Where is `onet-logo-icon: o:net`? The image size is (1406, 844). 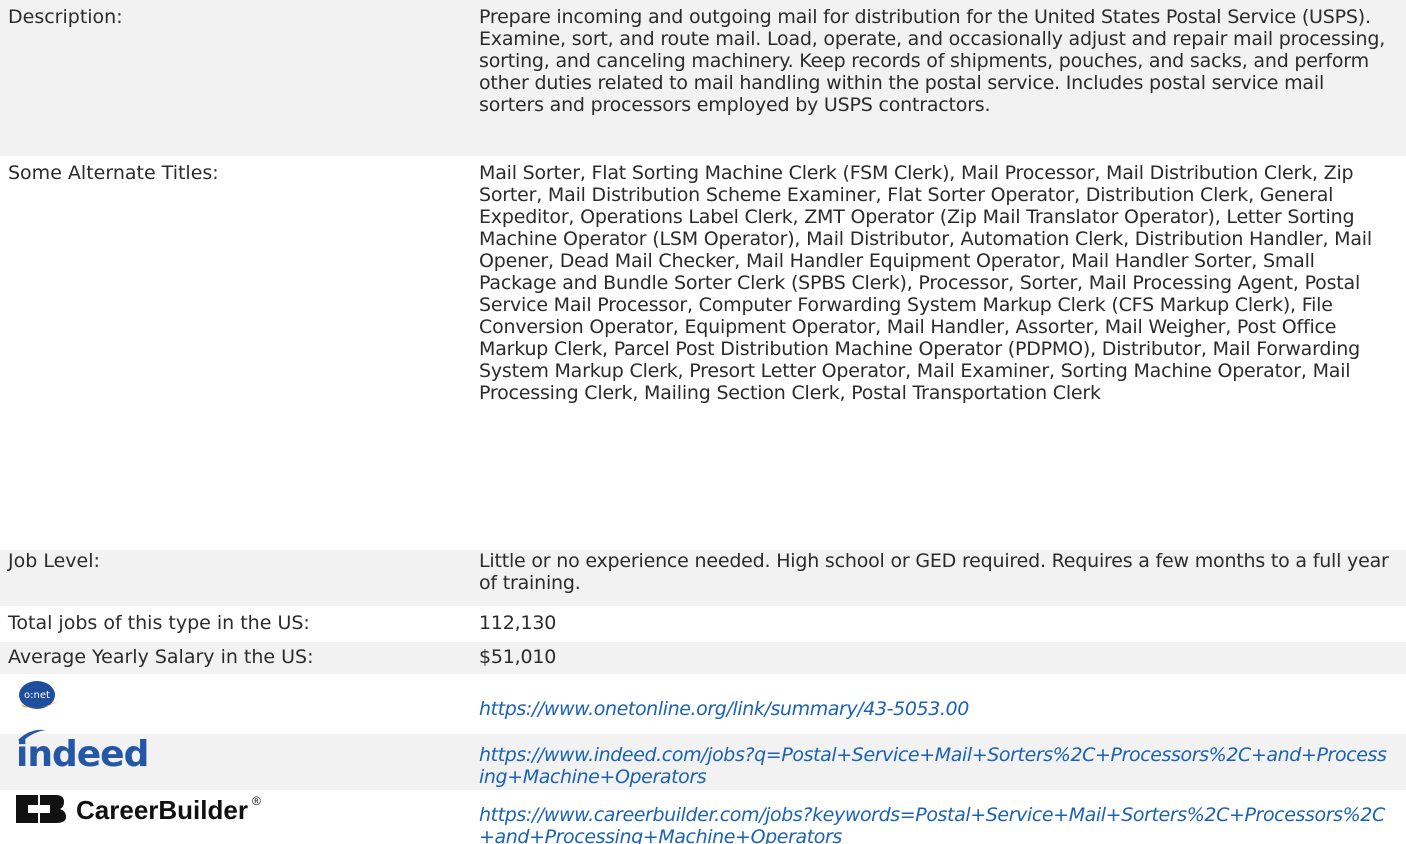
onet-logo-icon: o:net is located at coordinates (39, 696).